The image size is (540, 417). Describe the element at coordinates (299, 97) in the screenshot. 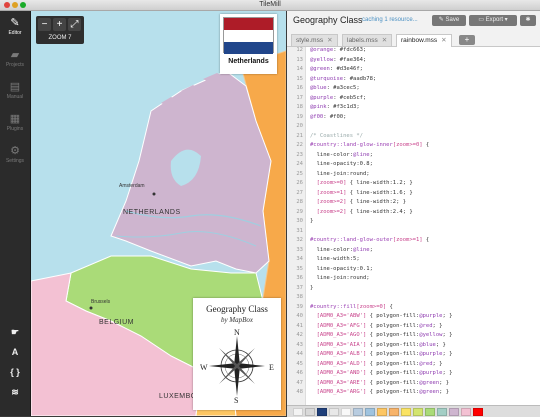

I see `line-number: 17` at that location.